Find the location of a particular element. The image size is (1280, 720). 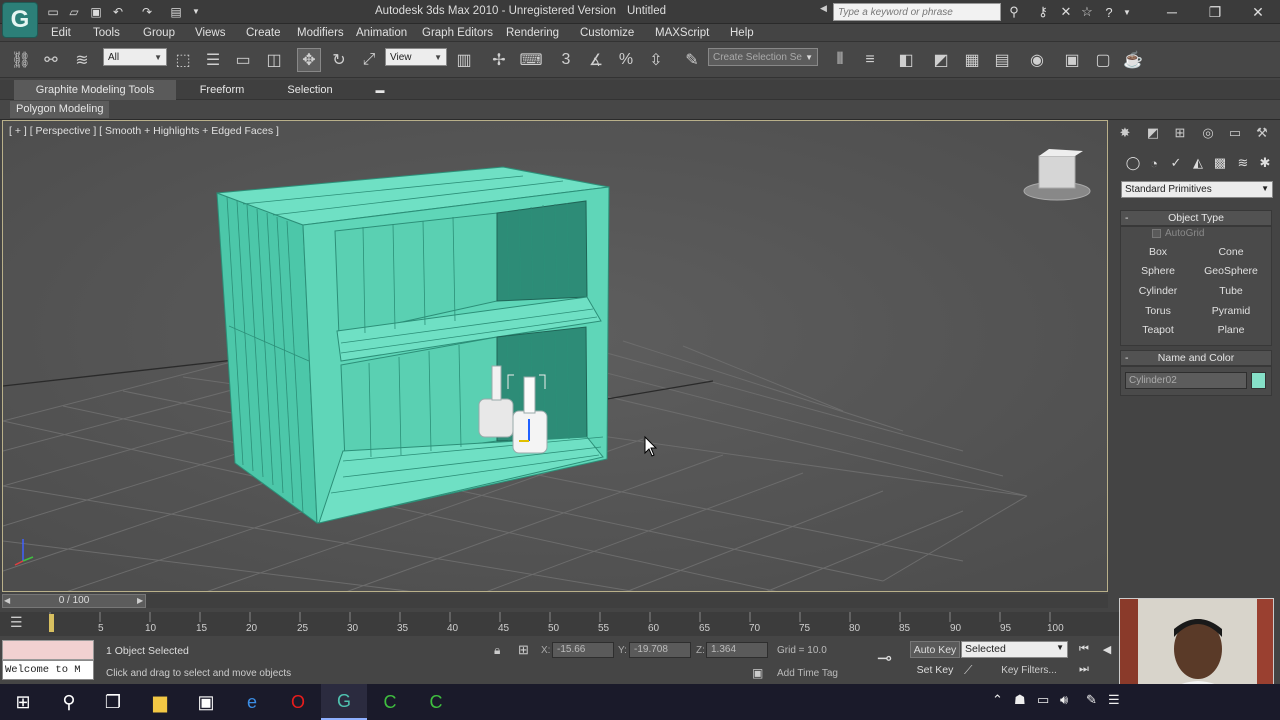

key-mode-toggle-icon: ⏭ is located at coordinates (1084, 669).